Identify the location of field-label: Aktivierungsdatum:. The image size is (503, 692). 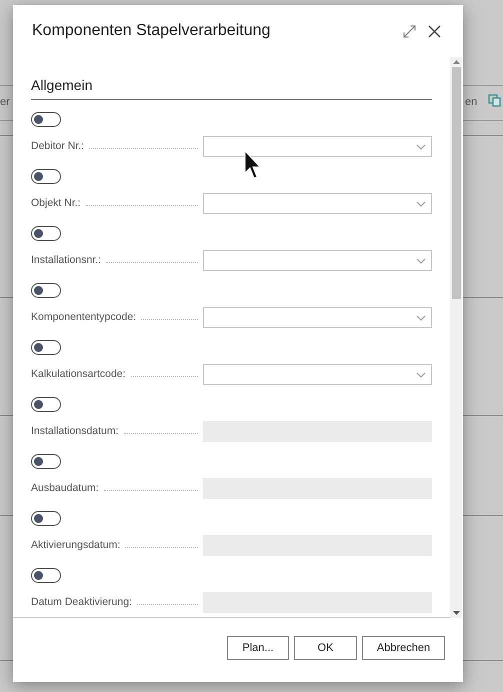
(75, 545).